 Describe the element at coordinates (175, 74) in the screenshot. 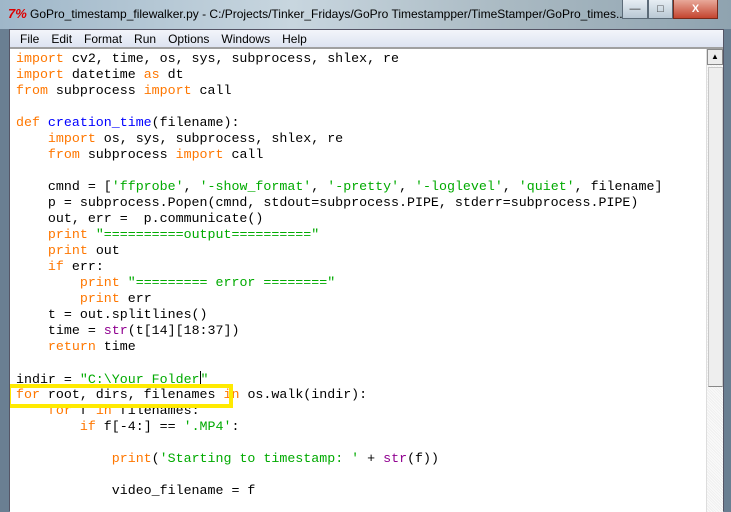

I see `code-token: dt` at that location.